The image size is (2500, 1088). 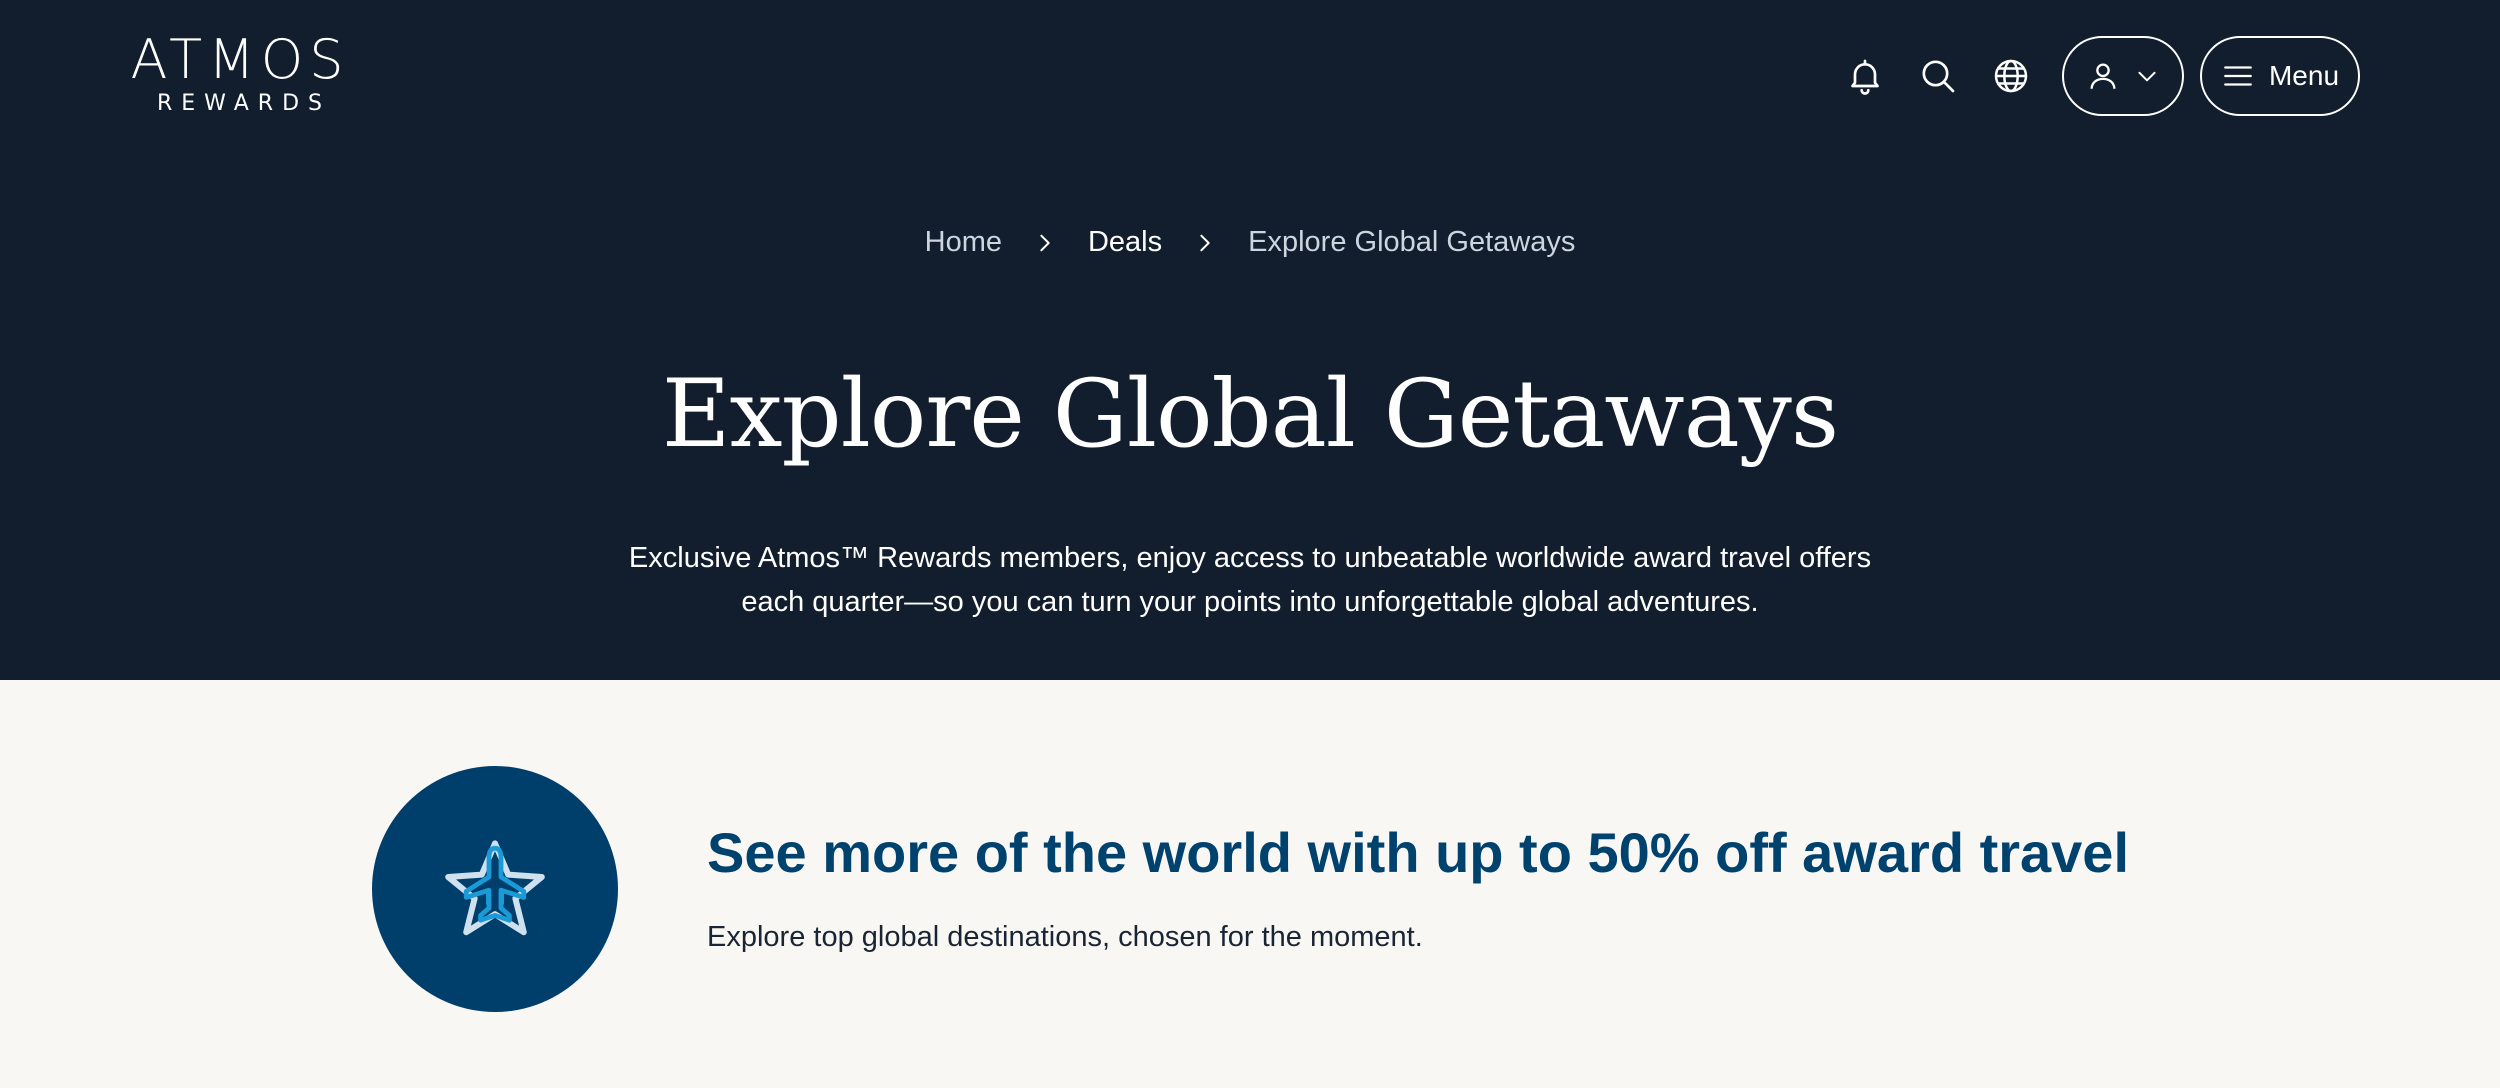 I want to click on hamburger-icon, so click(x=2238, y=76).